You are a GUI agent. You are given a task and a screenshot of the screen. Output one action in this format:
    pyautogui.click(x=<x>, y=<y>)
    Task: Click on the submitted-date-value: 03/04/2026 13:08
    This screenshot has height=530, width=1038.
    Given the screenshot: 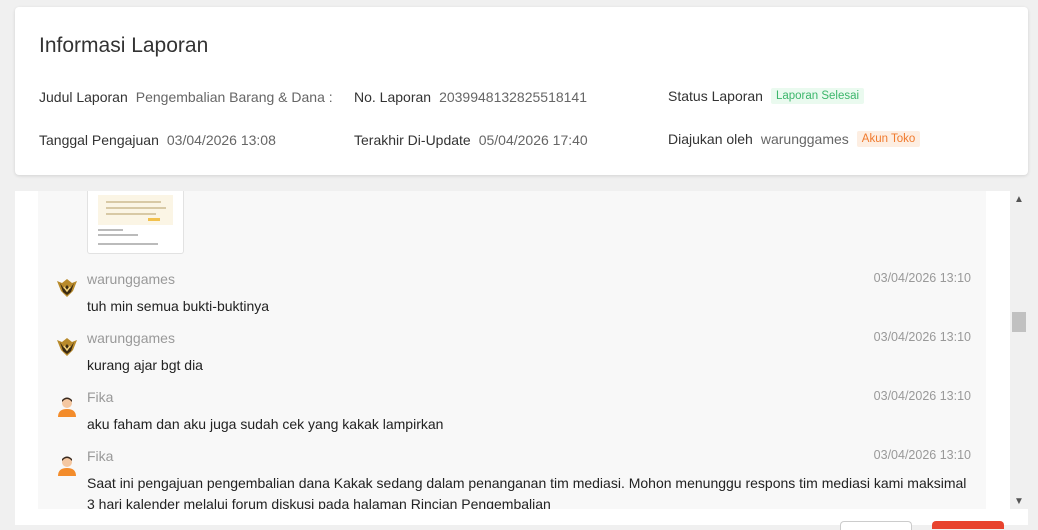 What is the action you would take?
    pyautogui.click(x=221, y=140)
    